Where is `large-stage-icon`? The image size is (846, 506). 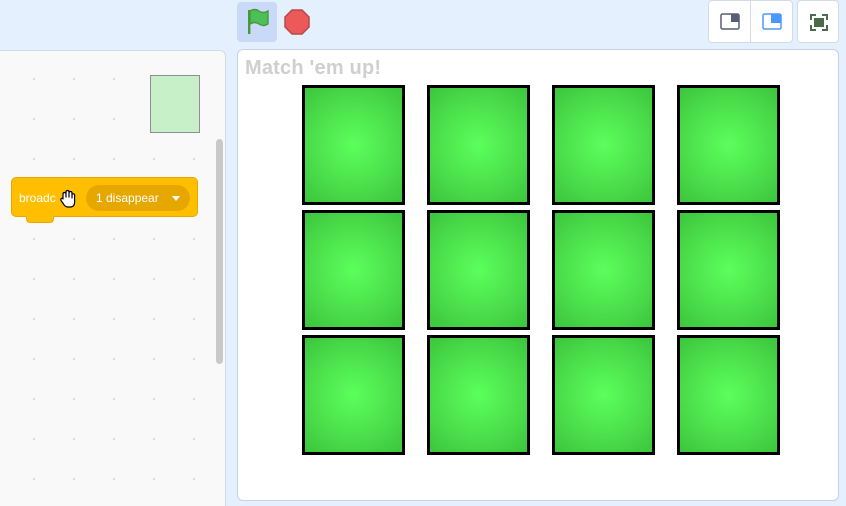
large-stage-icon is located at coordinates (772, 21).